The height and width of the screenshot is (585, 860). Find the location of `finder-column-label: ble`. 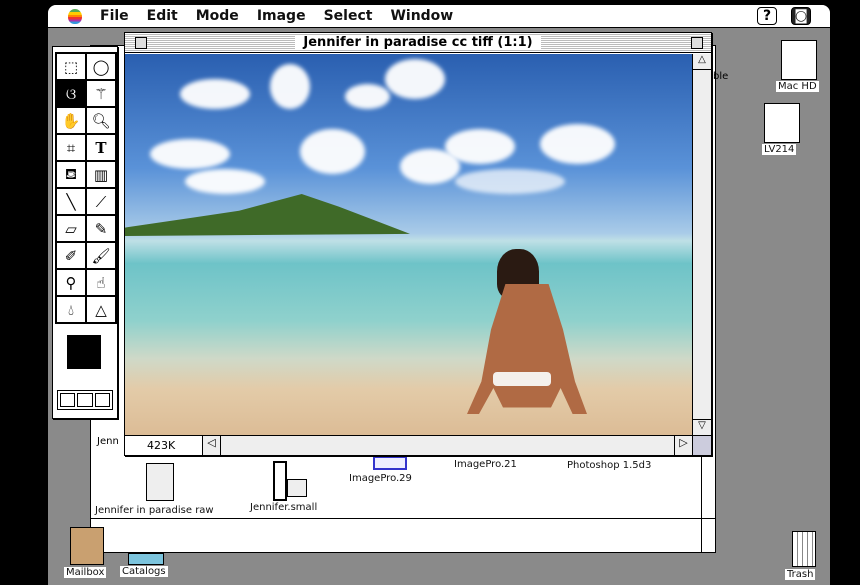

finder-column-label: ble is located at coordinates (721, 76).